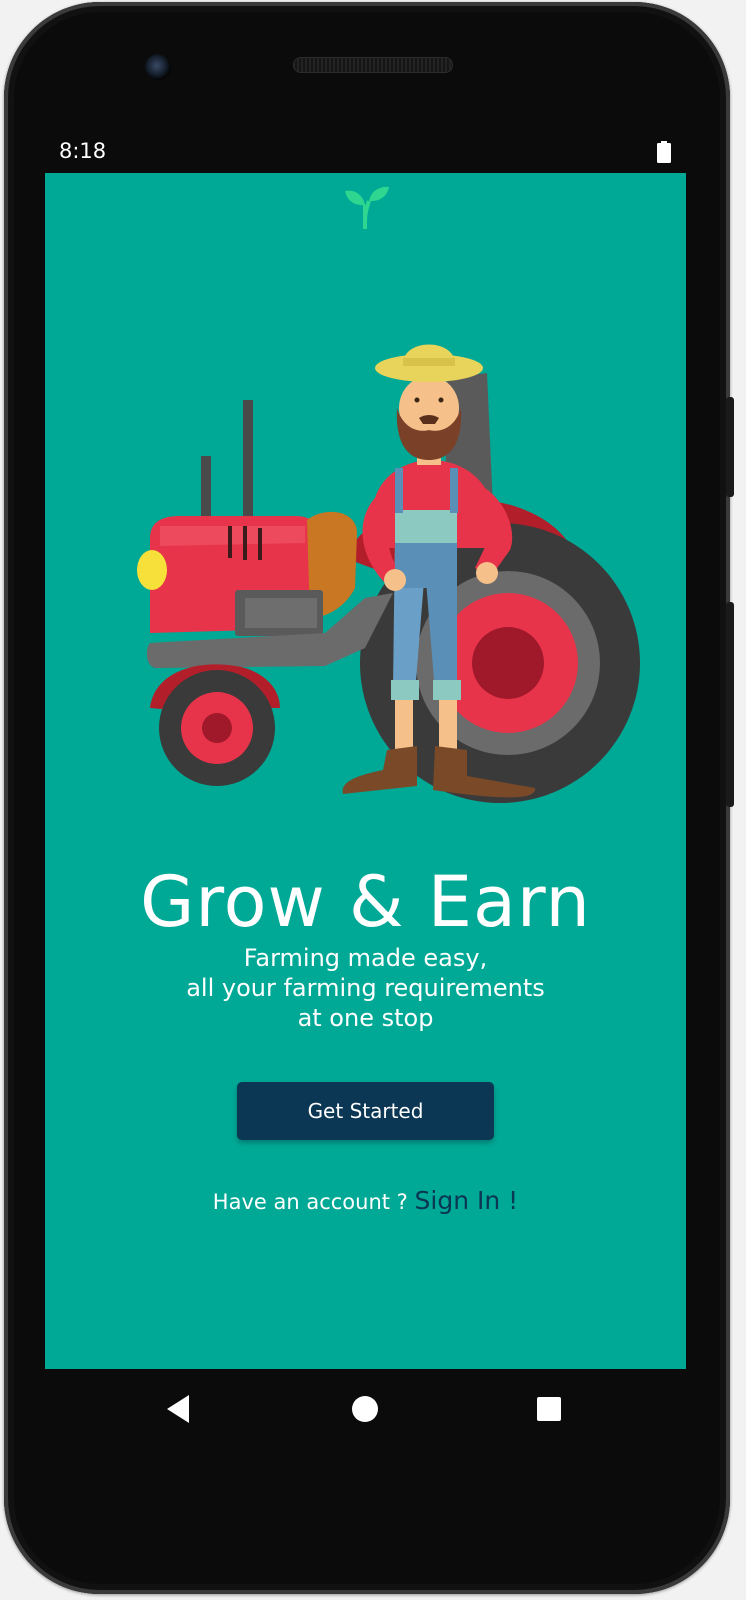  What do you see at coordinates (549, 1409) in the screenshot?
I see `recents-square-icon` at bounding box center [549, 1409].